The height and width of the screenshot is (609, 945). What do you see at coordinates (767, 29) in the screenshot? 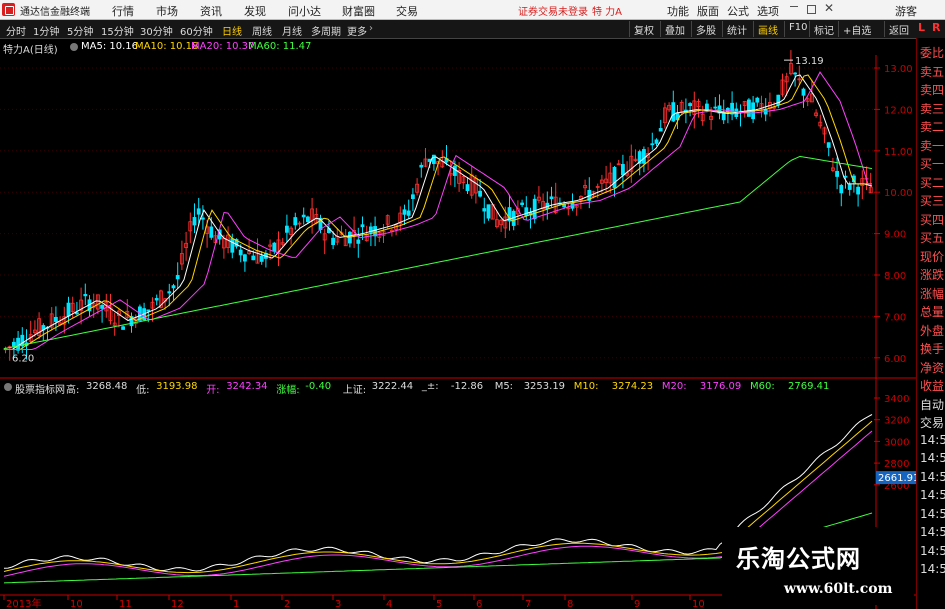
I see `btn-huaxian: 画线` at bounding box center [767, 29].